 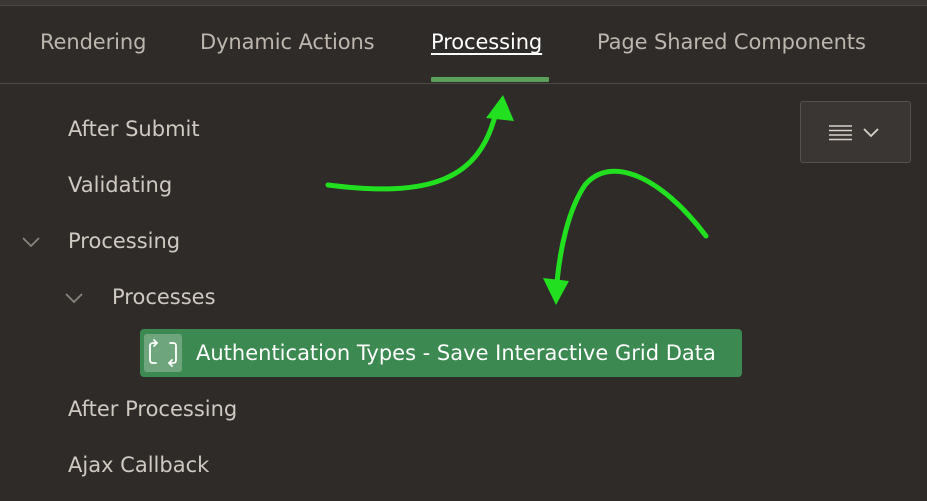 What do you see at coordinates (74, 298) in the screenshot?
I see `expand-processes-chevron-icon` at bounding box center [74, 298].